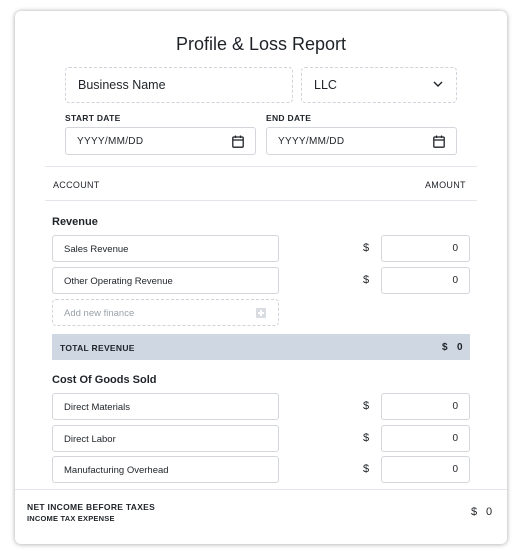 The width and height of the screenshot is (522, 558). What do you see at coordinates (75, 222) in the screenshot?
I see `revenue-section-title: Revenue` at bounding box center [75, 222].